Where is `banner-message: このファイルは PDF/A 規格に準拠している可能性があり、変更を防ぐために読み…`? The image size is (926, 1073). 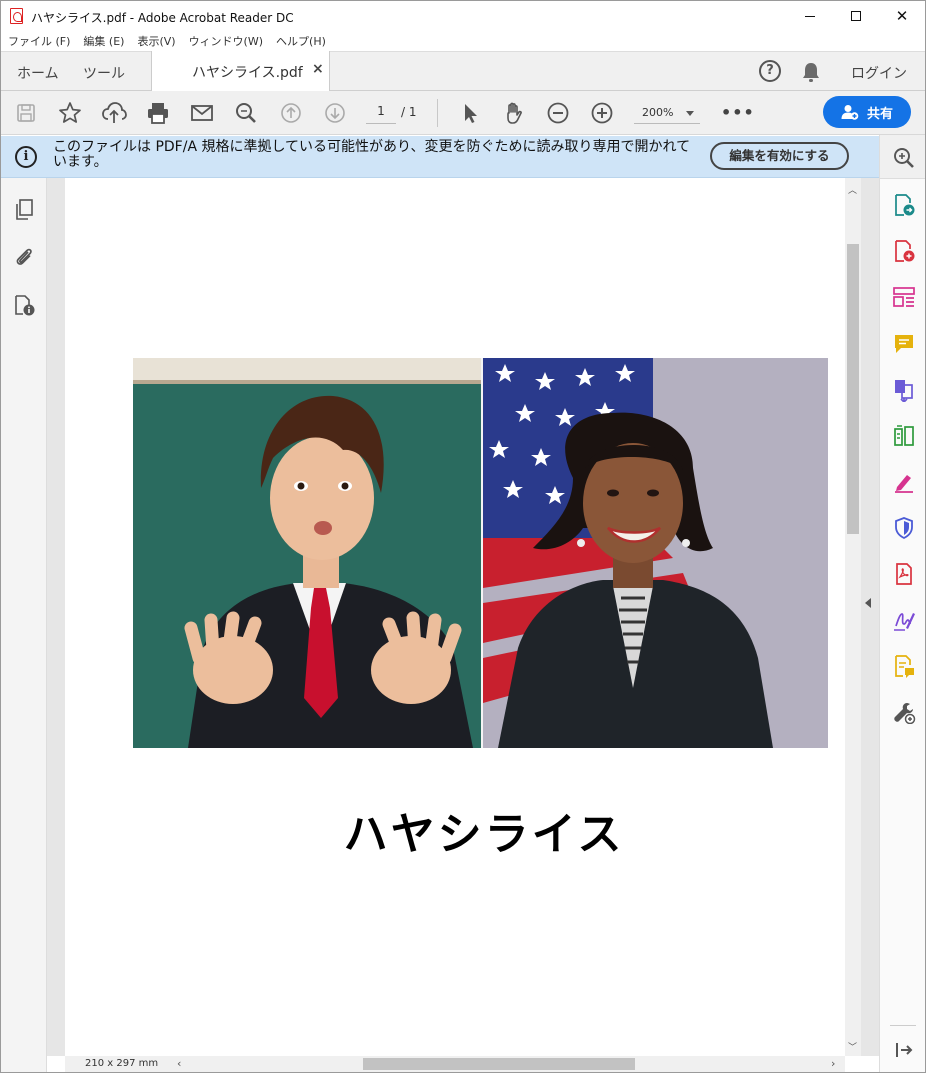
banner-message: このファイルは PDF/A 規格に準拠している可能性があり、変更を防ぐために読み… is located at coordinates (372, 154).